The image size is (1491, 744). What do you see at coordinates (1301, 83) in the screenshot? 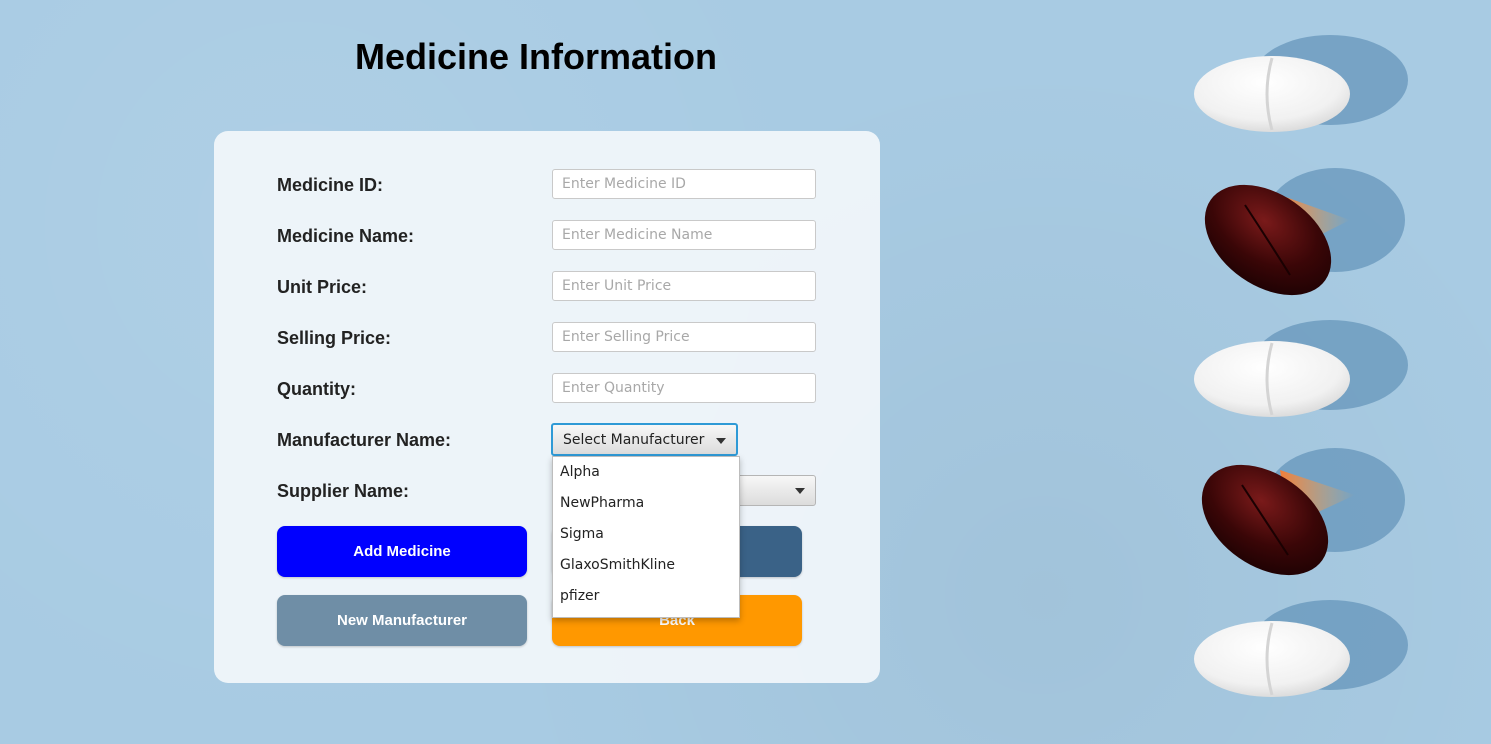
I see `white-tablet` at bounding box center [1301, 83].